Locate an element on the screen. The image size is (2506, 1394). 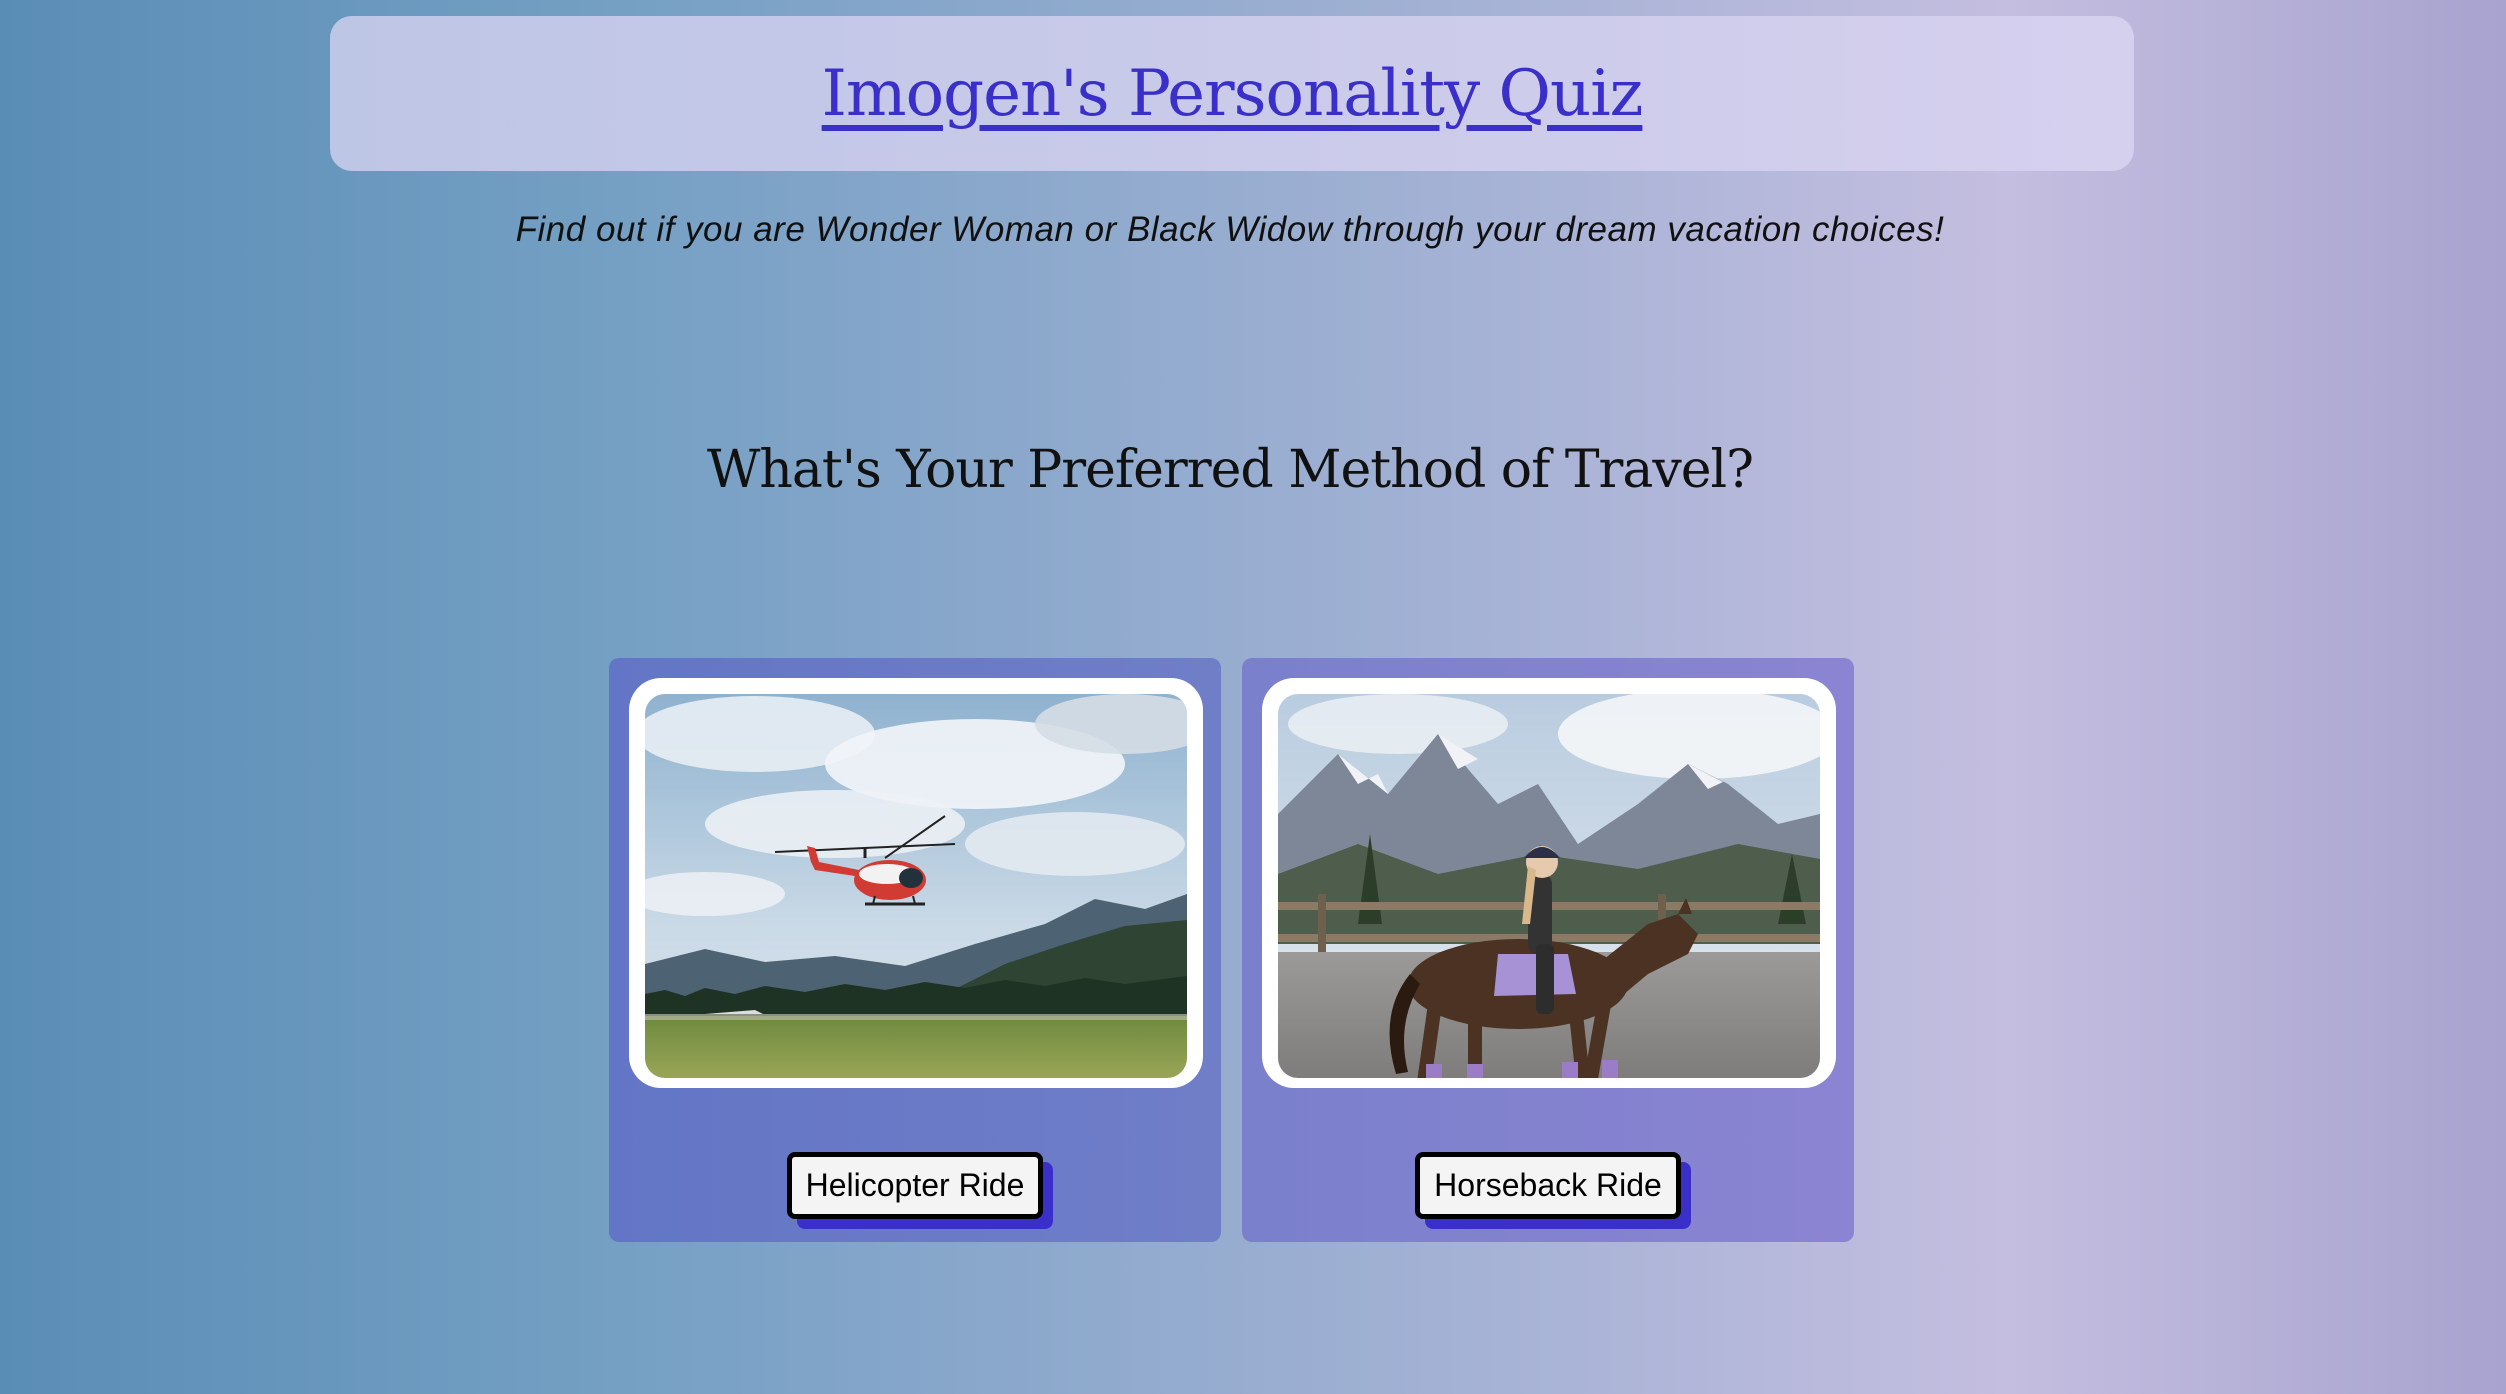
horseback-ride-button: Horseback Ride is located at coordinates (1548, 1185).